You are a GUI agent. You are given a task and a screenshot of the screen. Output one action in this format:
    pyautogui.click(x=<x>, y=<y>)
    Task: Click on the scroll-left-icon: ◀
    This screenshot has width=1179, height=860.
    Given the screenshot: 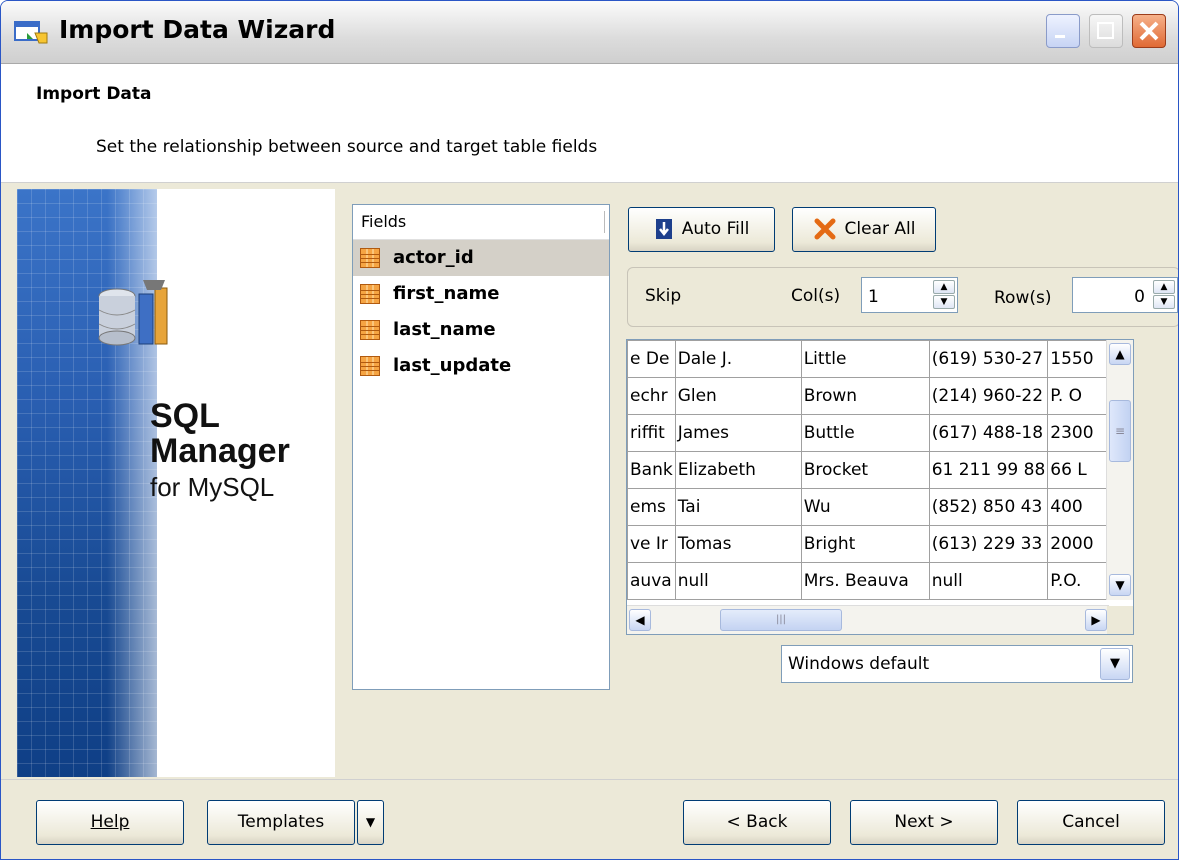 What is the action you would take?
    pyautogui.click(x=640, y=620)
    